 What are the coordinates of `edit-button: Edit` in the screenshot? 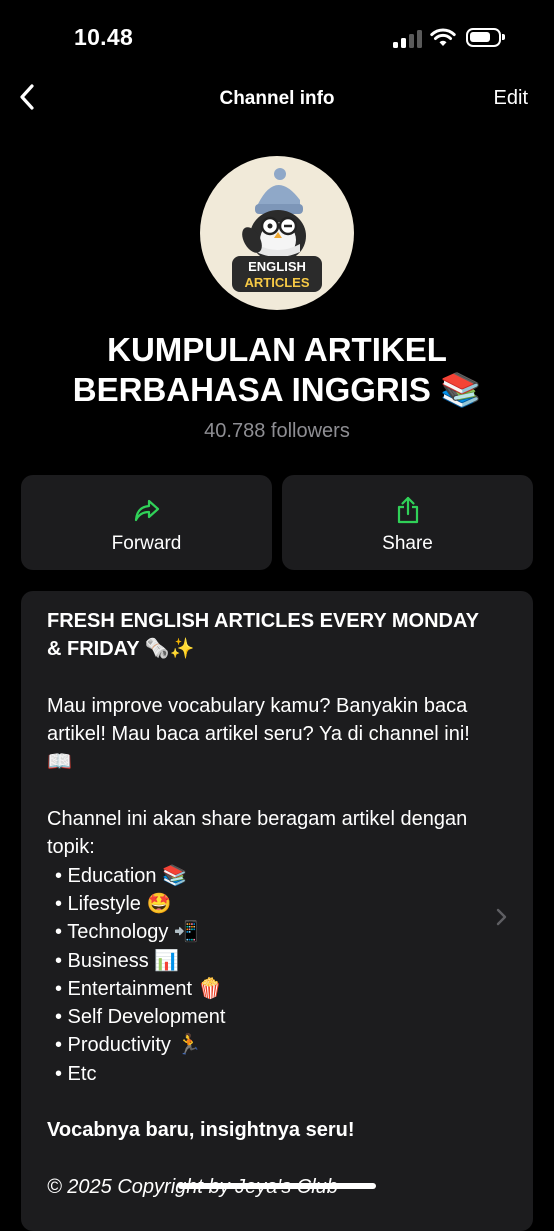 It's located at (511, 98).